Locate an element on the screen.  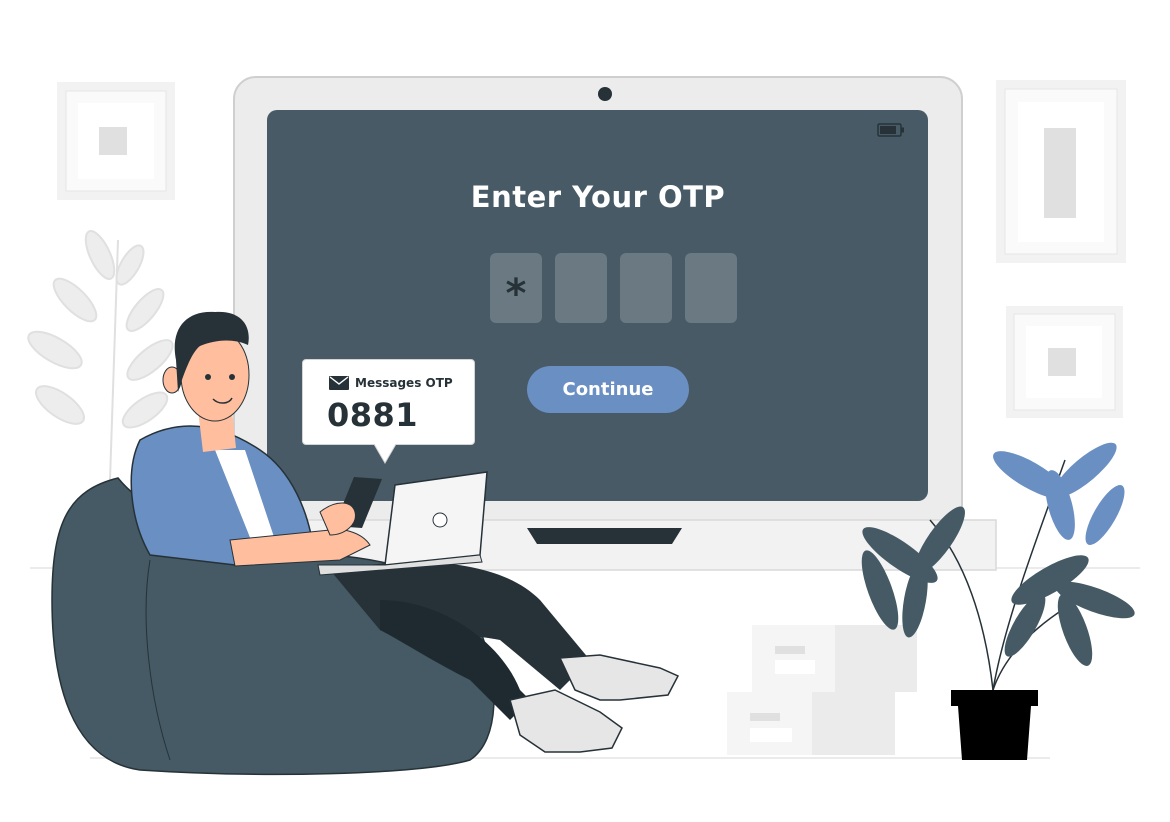
continue-button: Continue is located at coordinates (608, 389).